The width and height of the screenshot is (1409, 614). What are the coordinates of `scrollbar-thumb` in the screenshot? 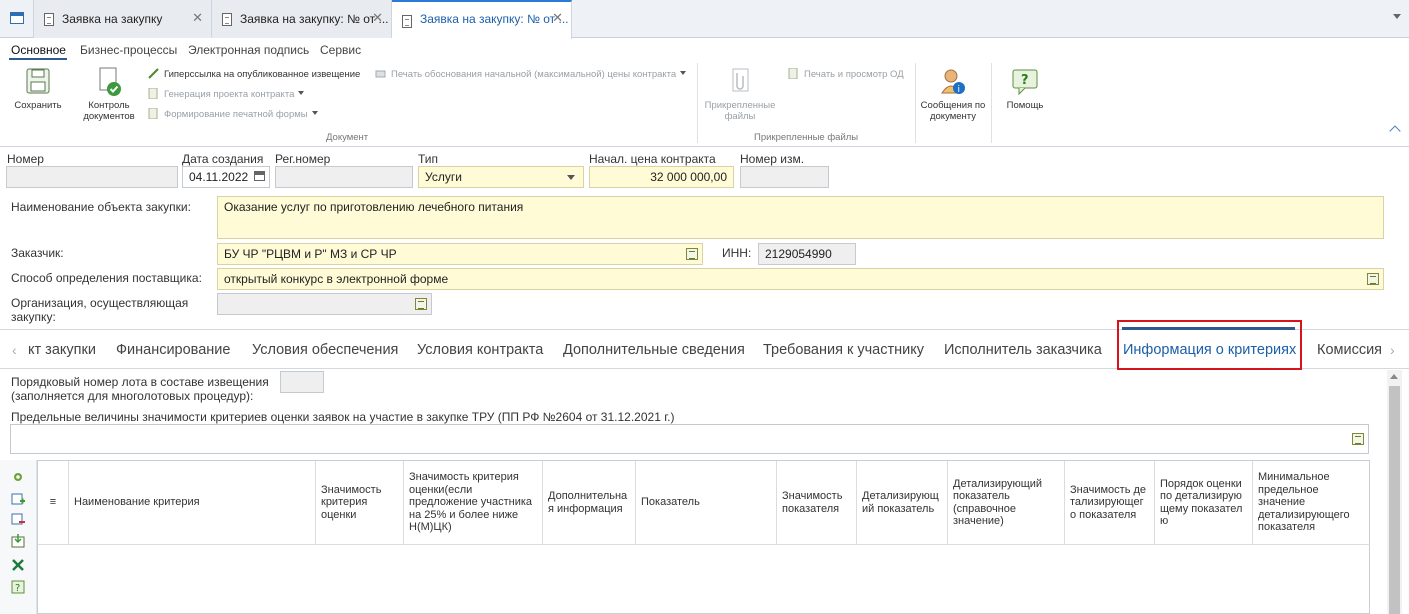 It's located at (1394, 500).